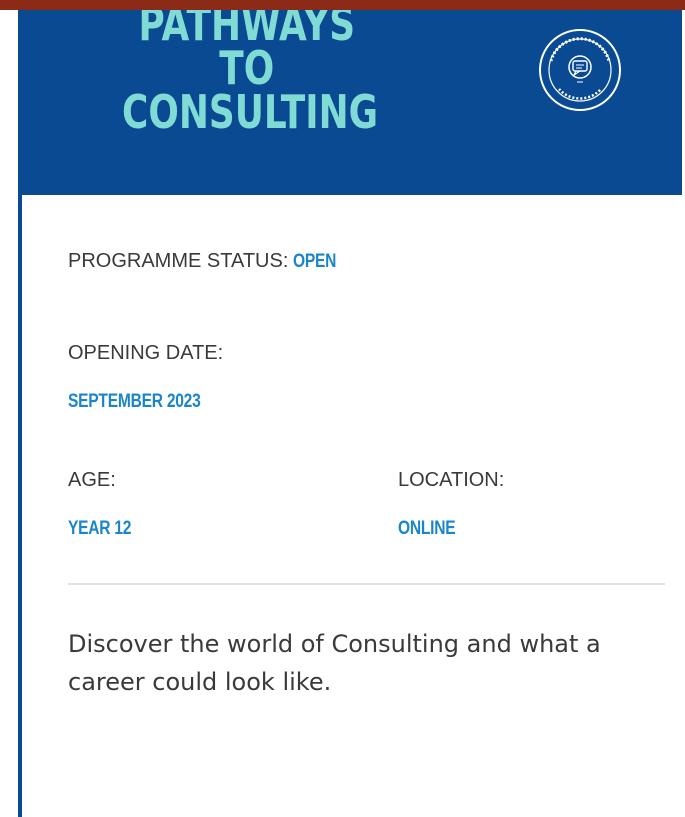 This screenshot has width=685, height=817. What do you see at coordinates (134, 401) in the screenshot?
I see `opening-date-value: SEPTEMBER 2023` at bounding box center [134, 401].